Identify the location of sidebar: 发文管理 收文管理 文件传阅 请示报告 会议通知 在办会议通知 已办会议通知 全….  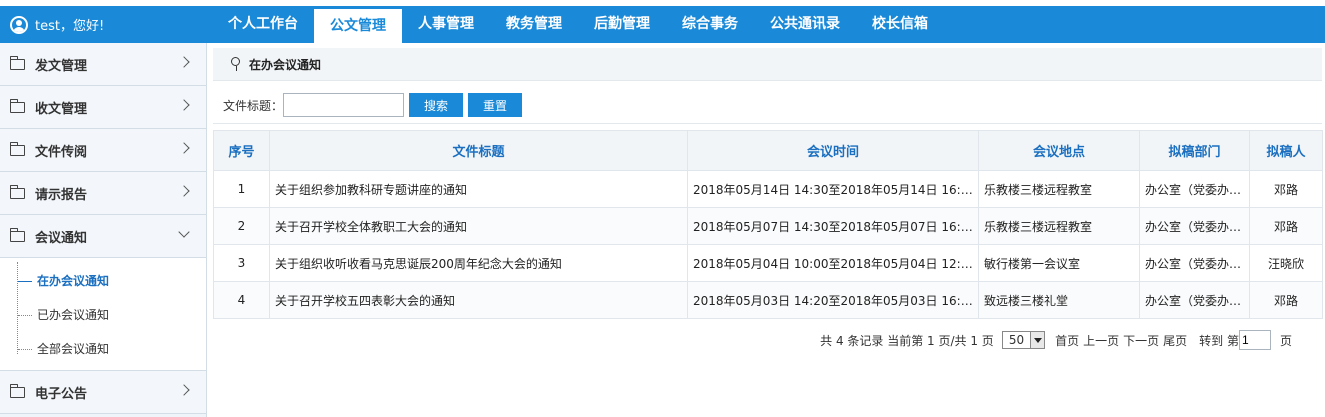
(103, 230).